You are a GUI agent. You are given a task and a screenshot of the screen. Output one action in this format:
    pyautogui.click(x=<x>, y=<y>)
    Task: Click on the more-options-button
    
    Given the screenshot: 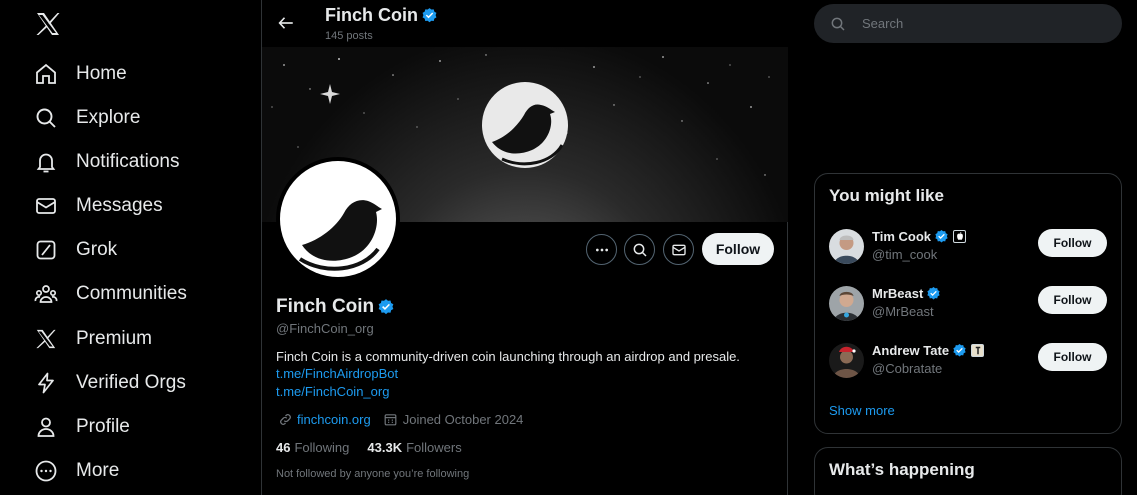 What is the action you would take?
    pyautogui.click(x=601, y=249)
    